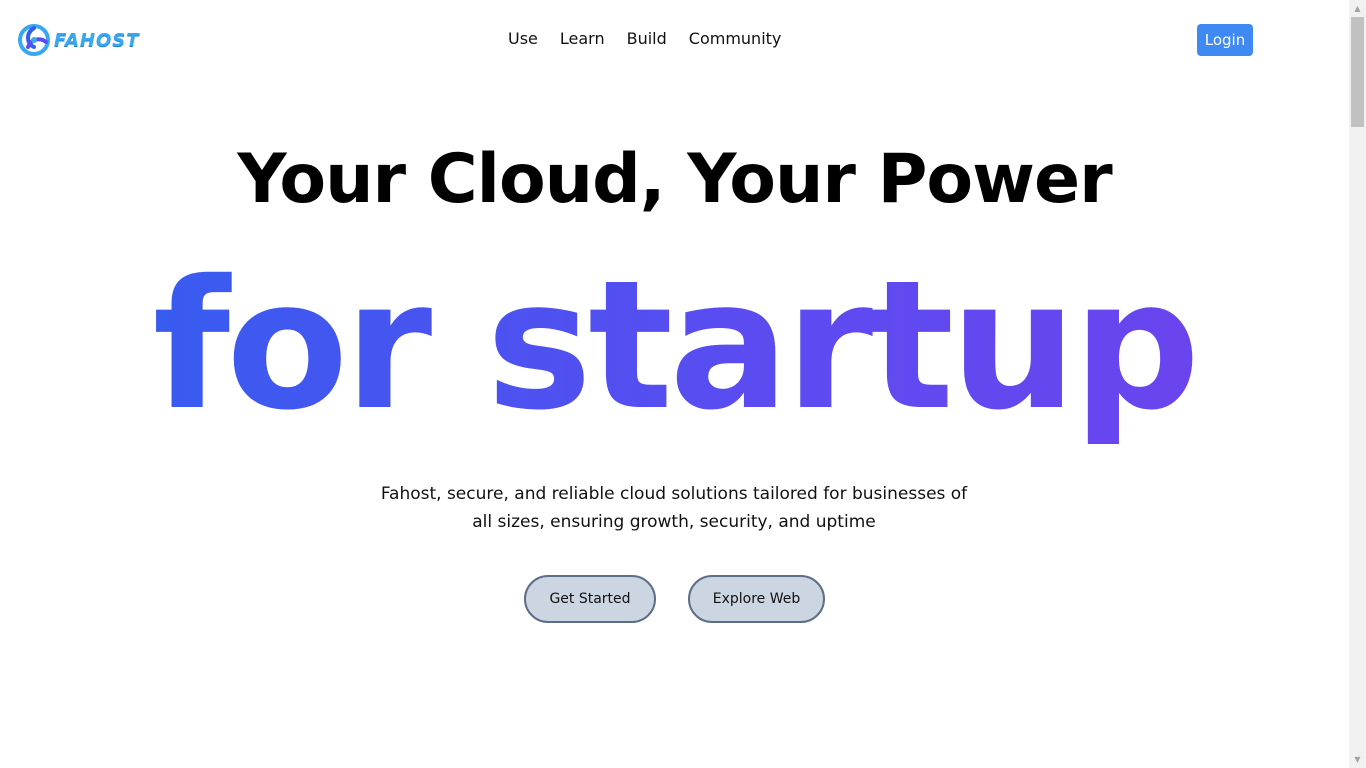 Image resolution: width=1366 pixels, height=768 pixels. Describe the element at coordinates (590, 599) in the screenshot. I see `get-started-button: Get Started` at that location.